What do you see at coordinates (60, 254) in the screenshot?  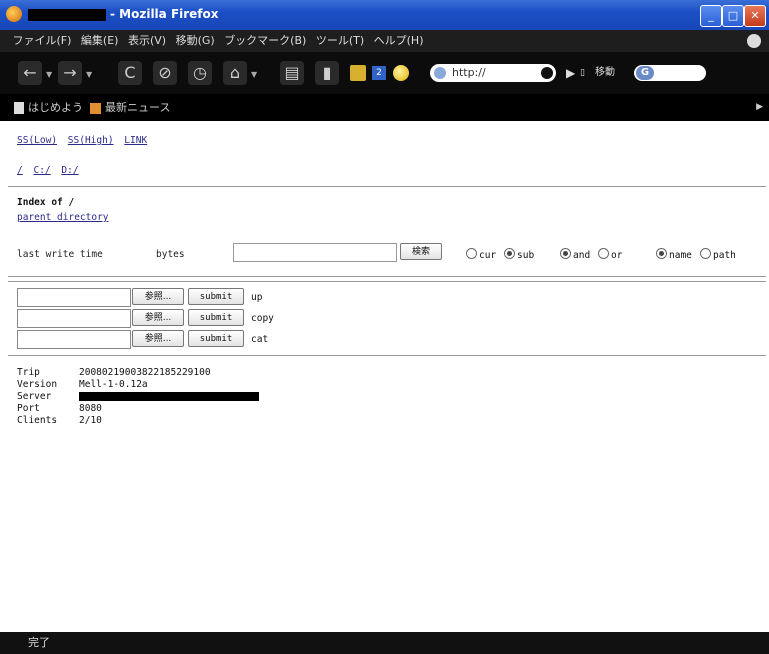 I see `last-write-time-header: last write time` at bounding box center [60, 254].